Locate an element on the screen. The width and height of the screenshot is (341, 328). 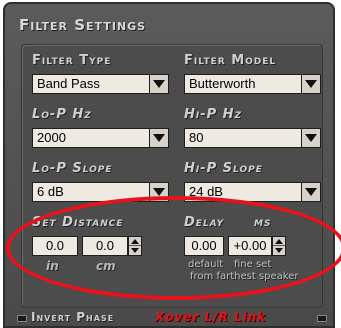
distance-inches-input: 0.0 is located at coordinates (55, 246).